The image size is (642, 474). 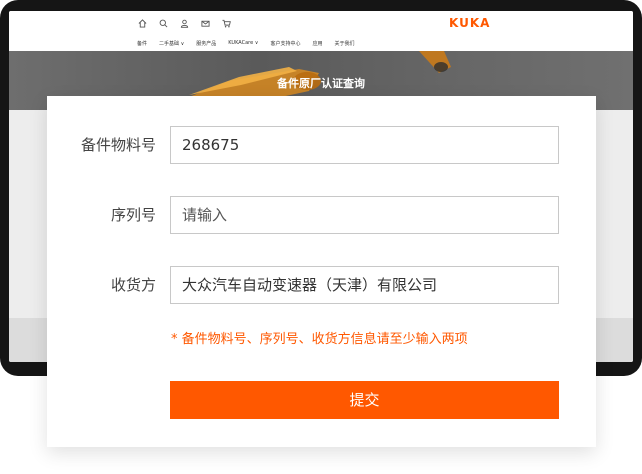 What do you see at coordinates (171, 43) in the screenshot?
I see `nav-item-used: 二手基础 ∨` at bounding box center [171, 43].